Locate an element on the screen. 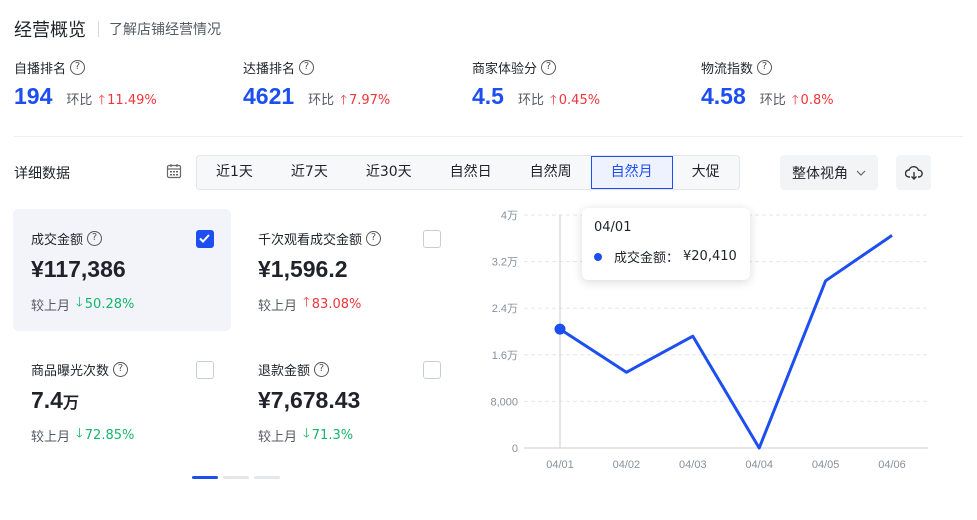 This screenshot has width=977, height=520. tooltip-date: 04/01 is located at coordinates (613, 227).